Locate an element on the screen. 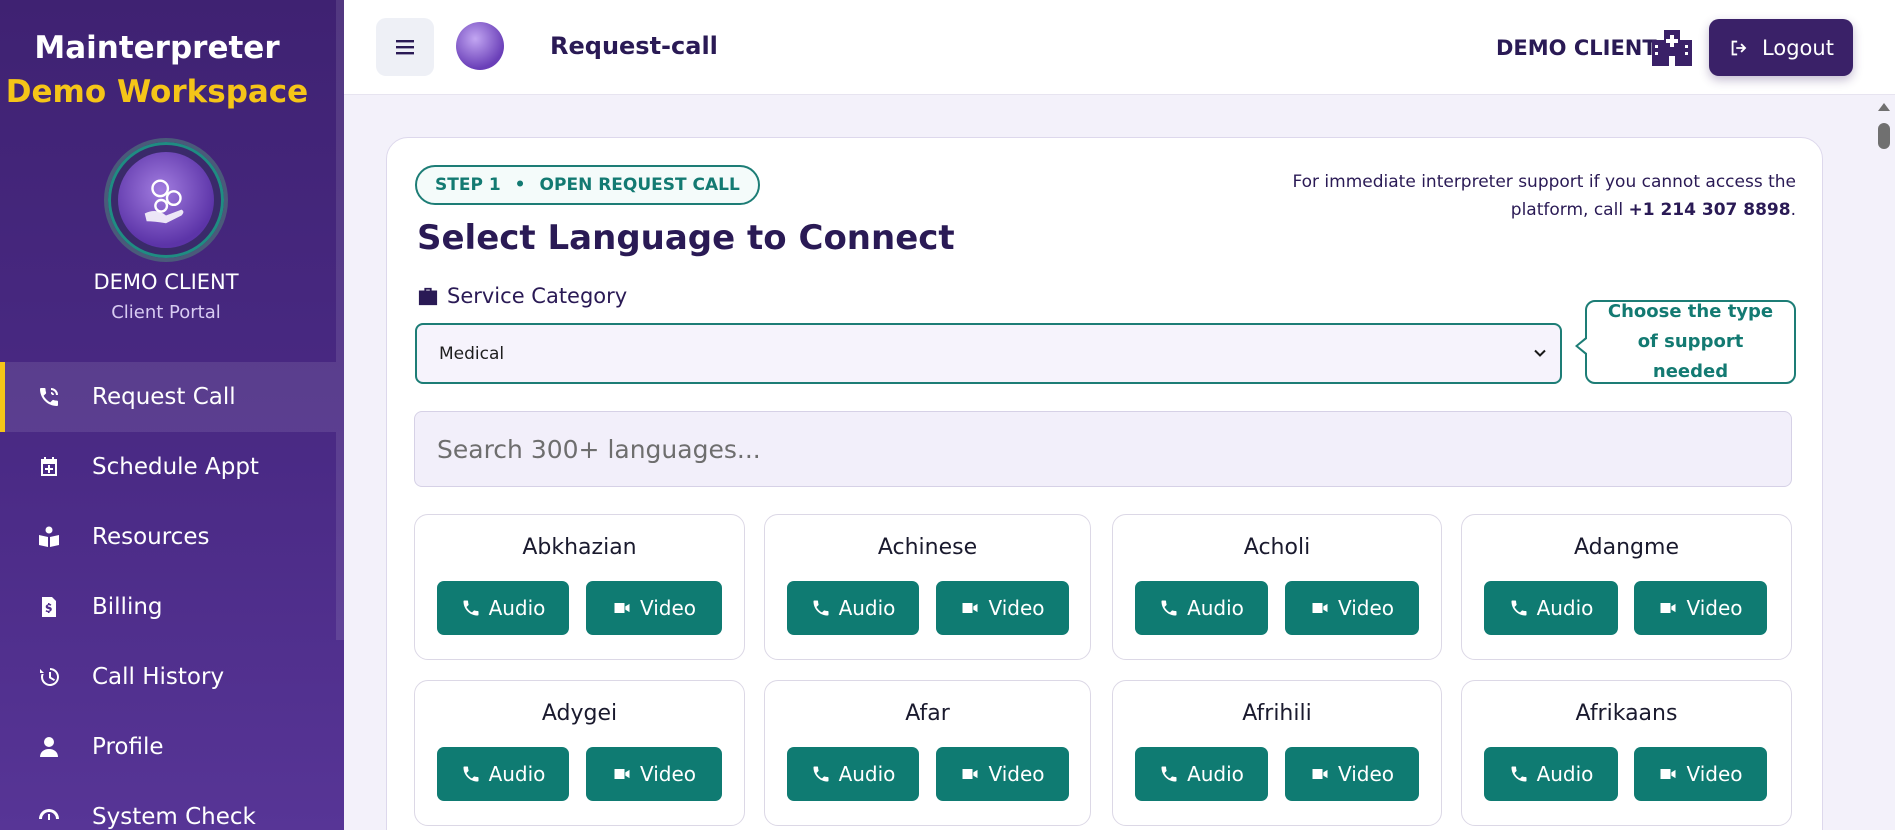 The width and height of the screenshot is (1895, 830). hamburger-icon is located at coordinates (405, 47).